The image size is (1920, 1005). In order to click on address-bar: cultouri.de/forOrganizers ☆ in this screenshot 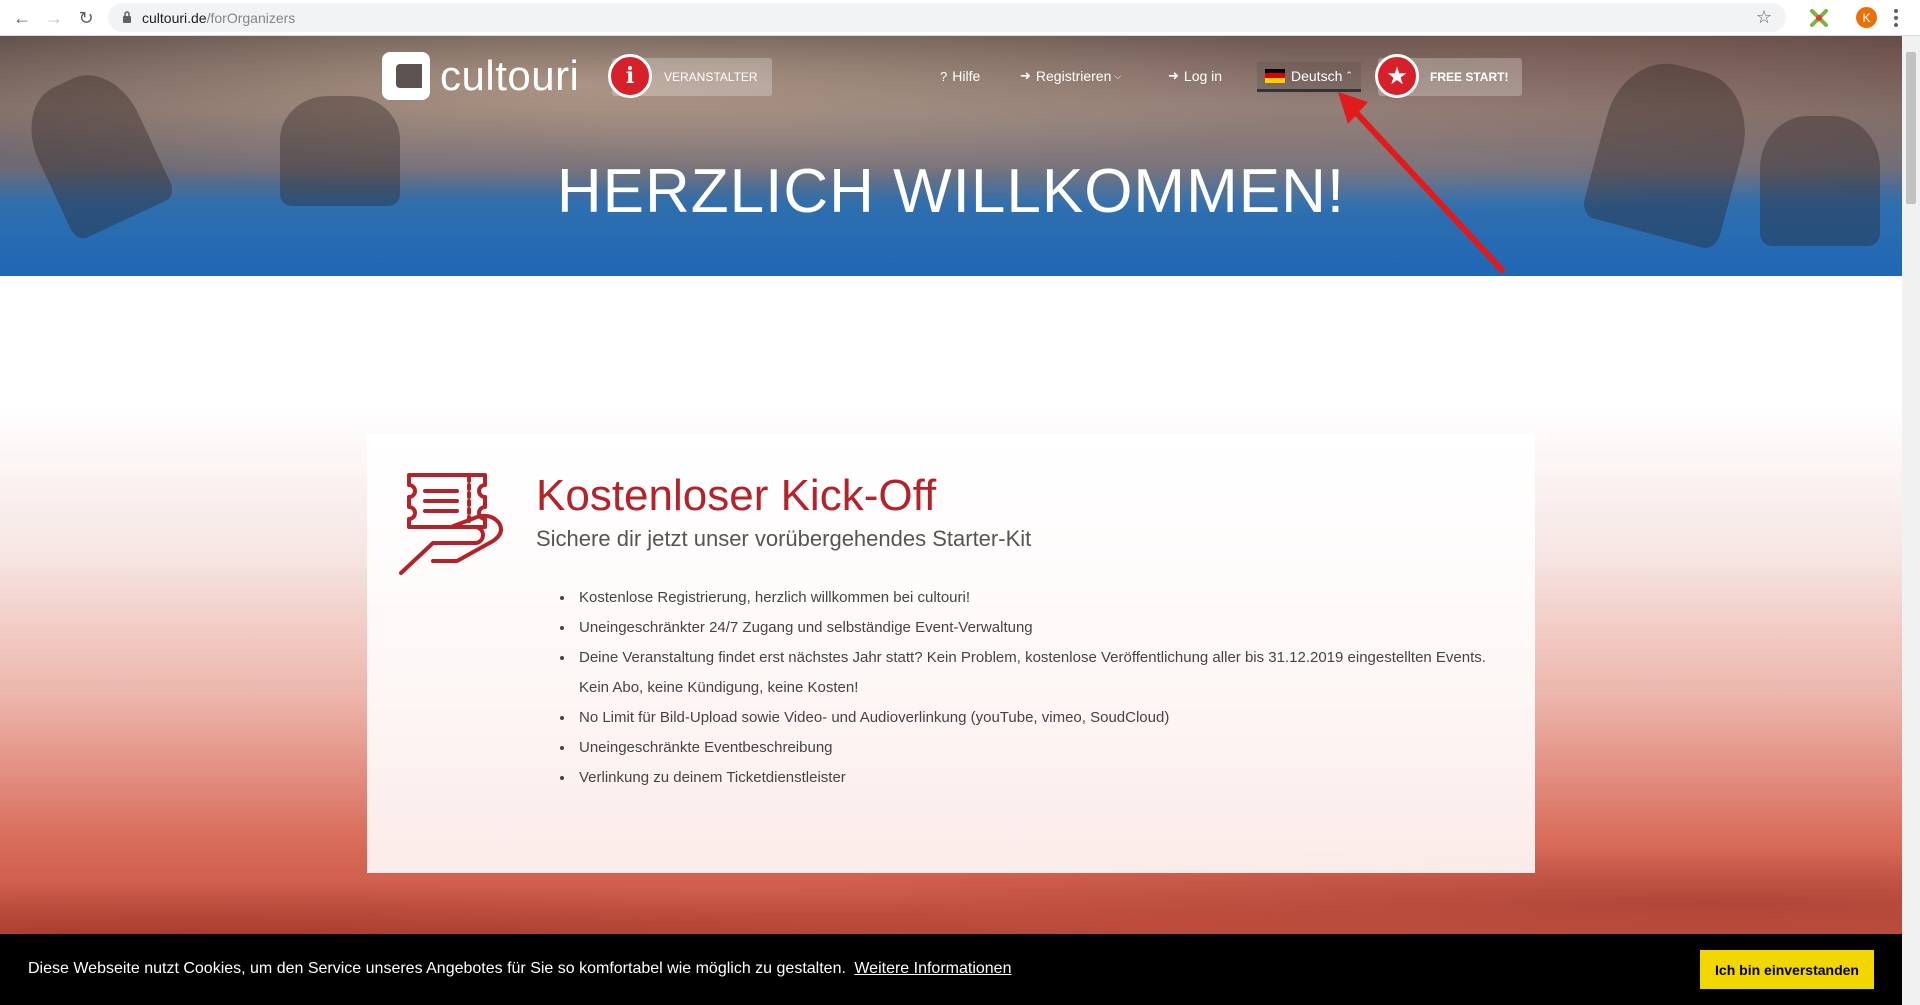, I will do `click(947, 17)`.